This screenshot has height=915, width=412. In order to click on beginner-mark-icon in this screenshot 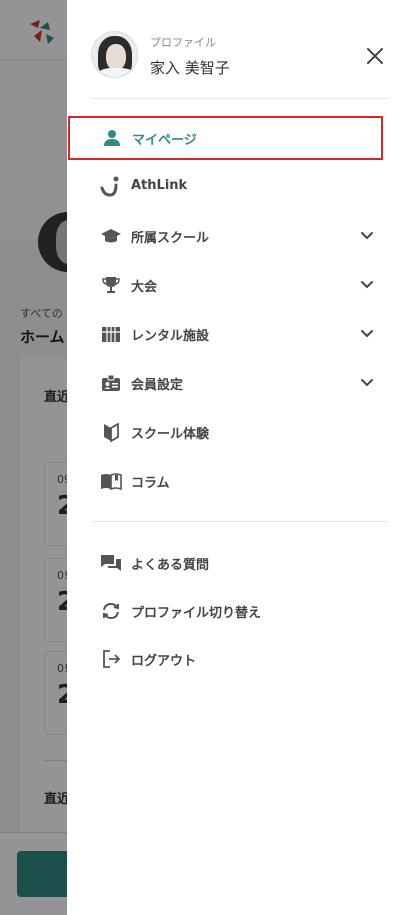, I will do `click(111, 432)`.